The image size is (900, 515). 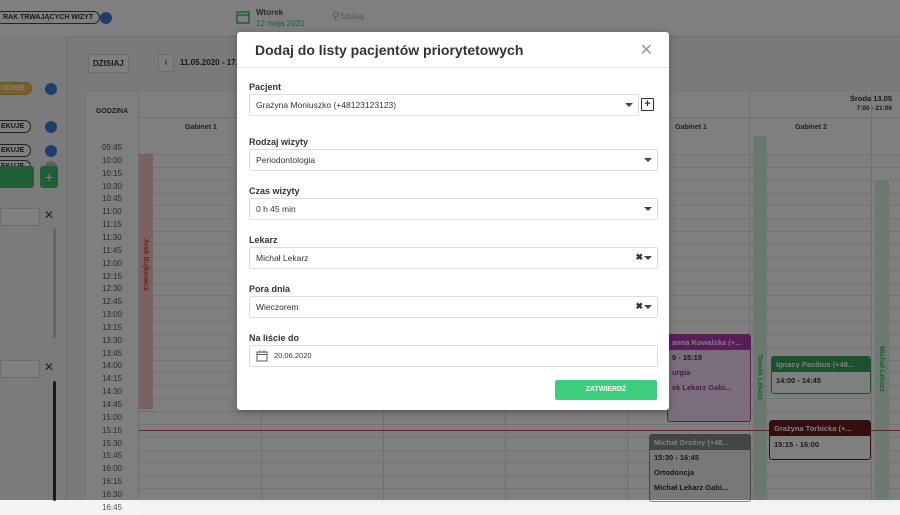 What do you see at coordinates (389, 50) in the screenshot?
I see `modal-title: Dodaj do listy pacjentów priorytetowych` at bounding box center [389, 50].